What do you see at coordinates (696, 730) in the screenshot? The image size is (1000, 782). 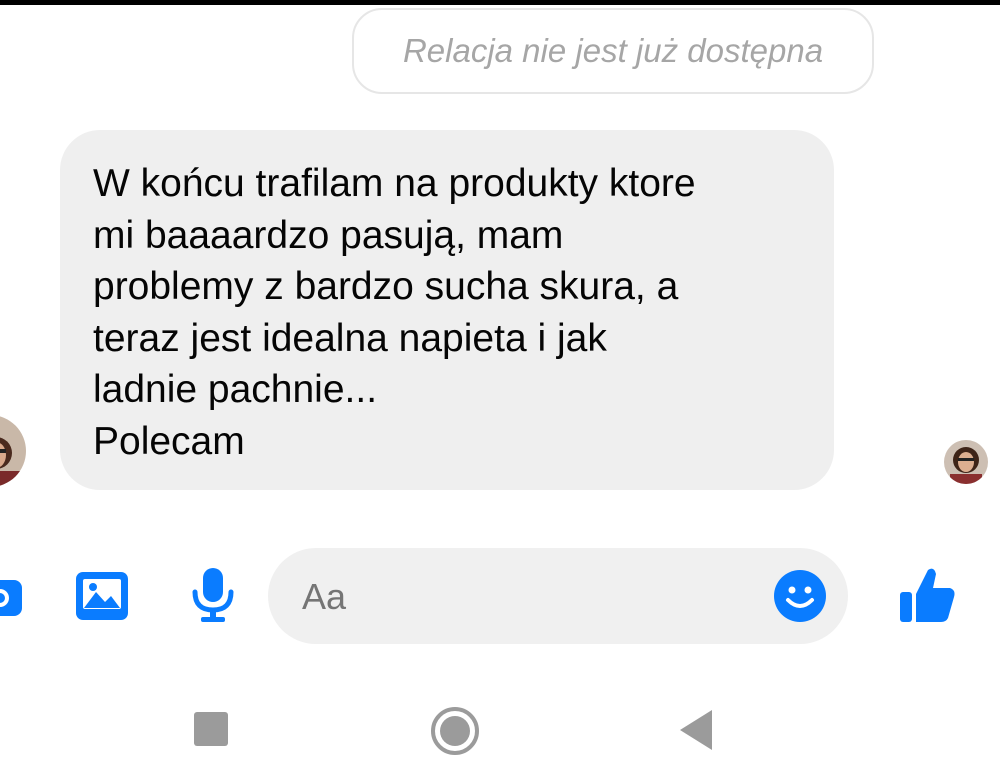 I see `back-icon` at bounding box center [696, 730].